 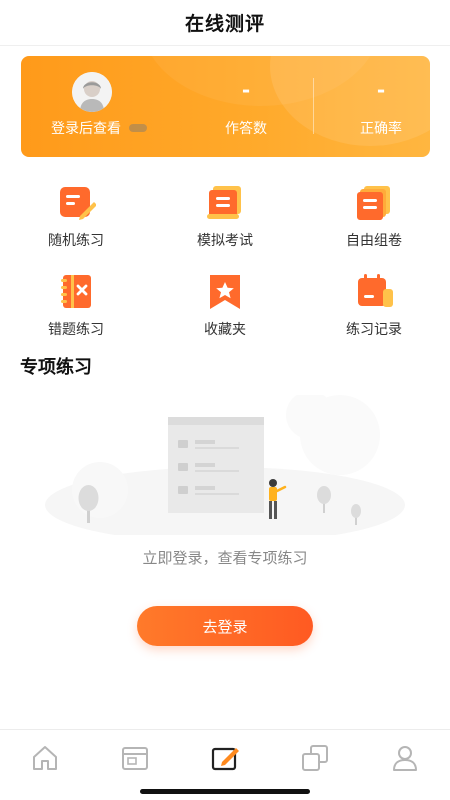 What do you see at coordinates (76, 241) in the screenshot?
I see `feature-label: 随机练习` at bounding box center [76, 241].